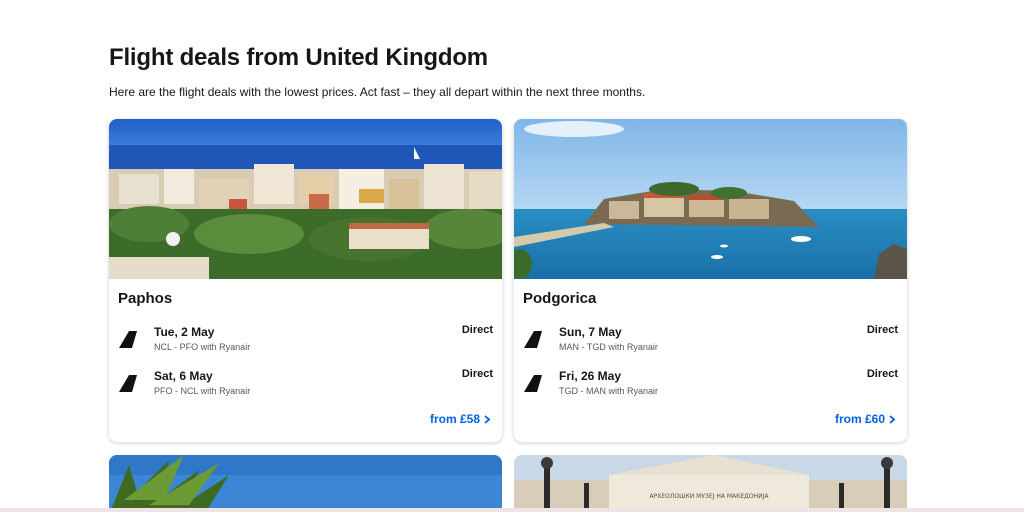  What do you see at coordinates (590, 376) in the screenshot?
I see `leg-date: Fri, 26 May` at bounding box center [590, 376].